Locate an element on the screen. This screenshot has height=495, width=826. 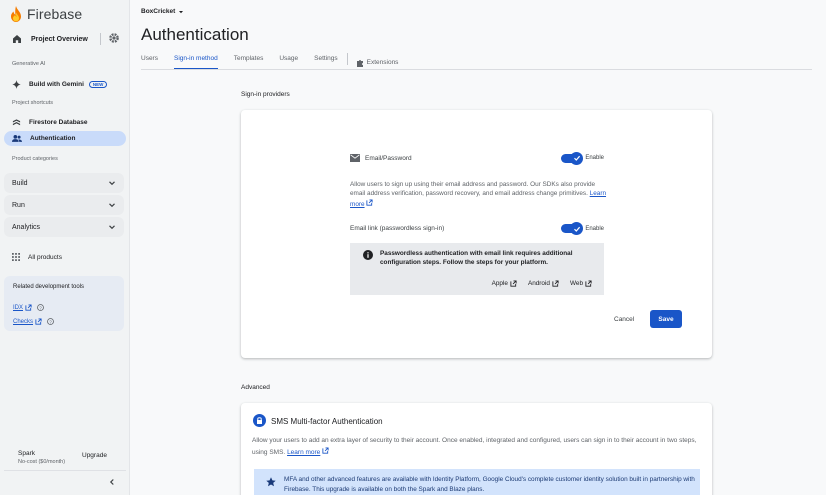
section-heading-advanced: Advanced is located at coordinates (255, 387).